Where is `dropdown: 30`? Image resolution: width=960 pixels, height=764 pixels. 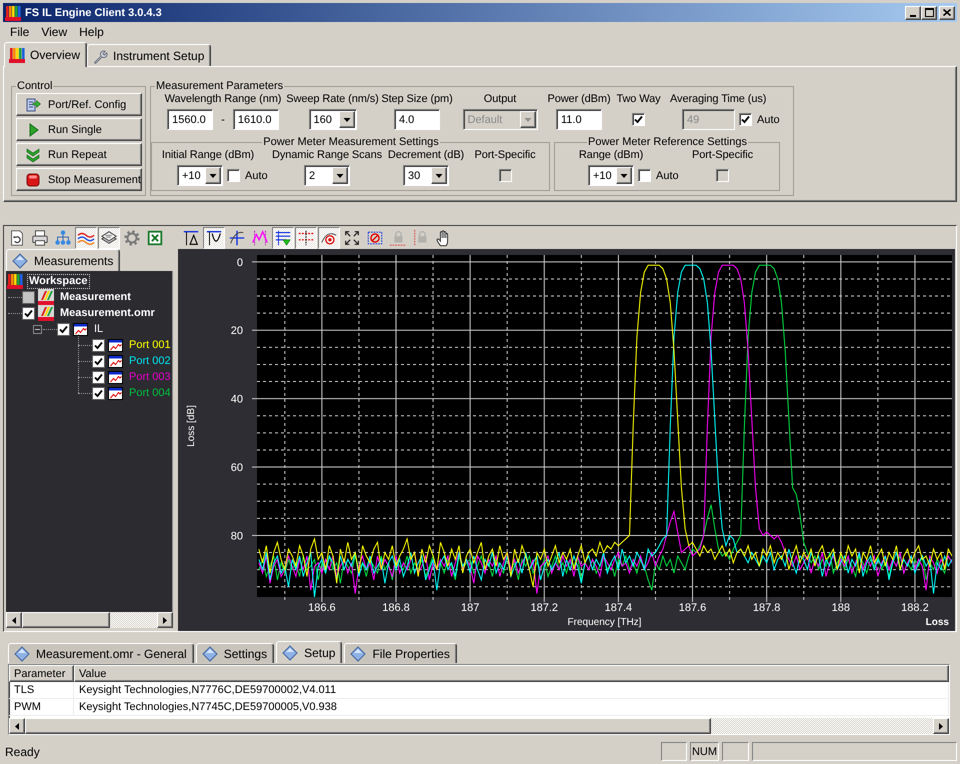 dropdown: 30 is located at coordinates (426, 175).